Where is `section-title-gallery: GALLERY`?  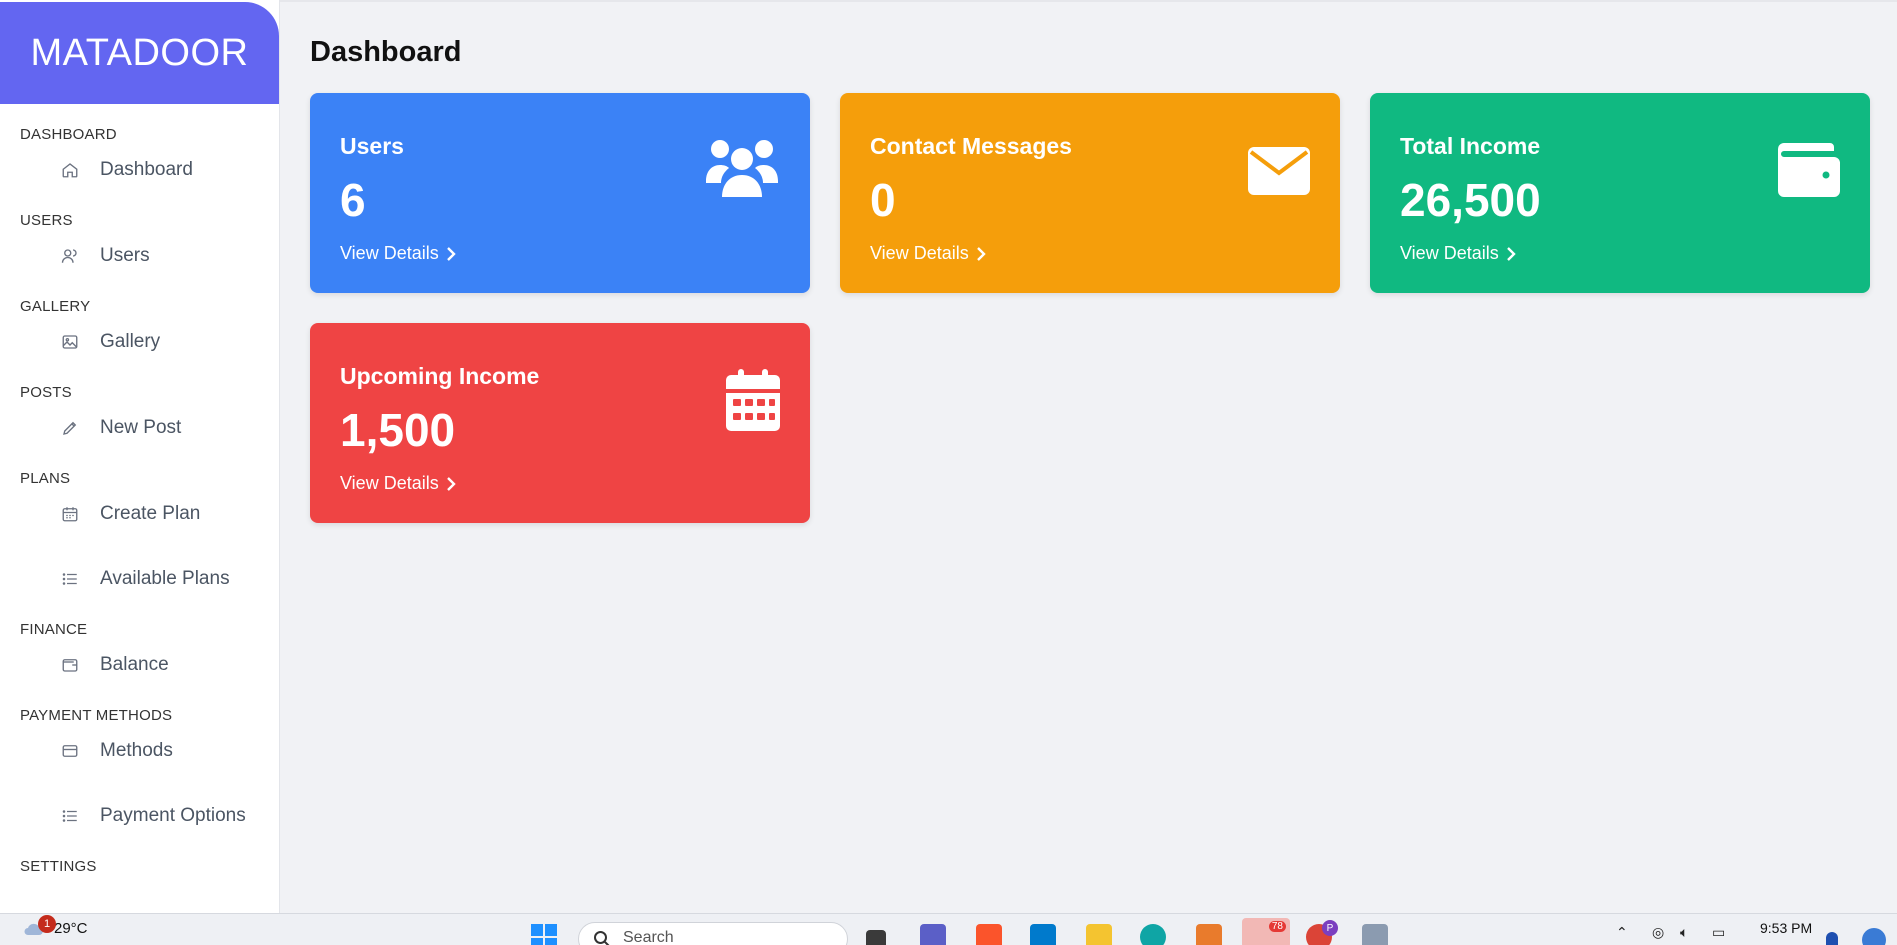
section-title-gallery: GALLERY is located at coordinates (55, 306).